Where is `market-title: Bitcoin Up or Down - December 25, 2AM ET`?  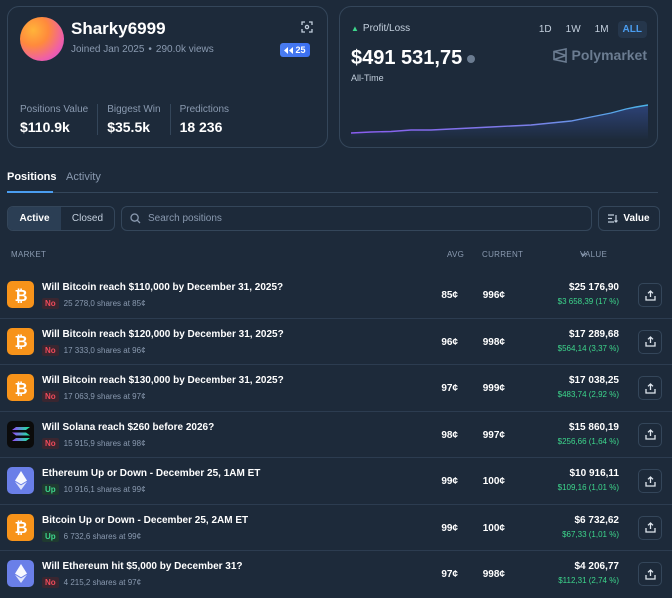 market-title: Bitcoin Up or Down - December 25, 2AM ET is located at coordinates (145, 520).